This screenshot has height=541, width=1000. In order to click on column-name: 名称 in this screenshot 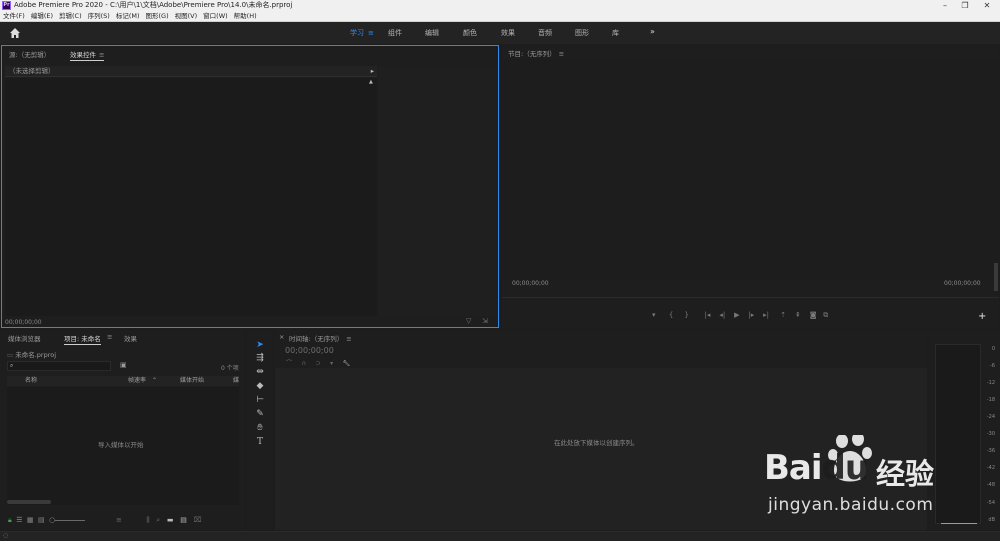, I will do `click(31, 381)`.